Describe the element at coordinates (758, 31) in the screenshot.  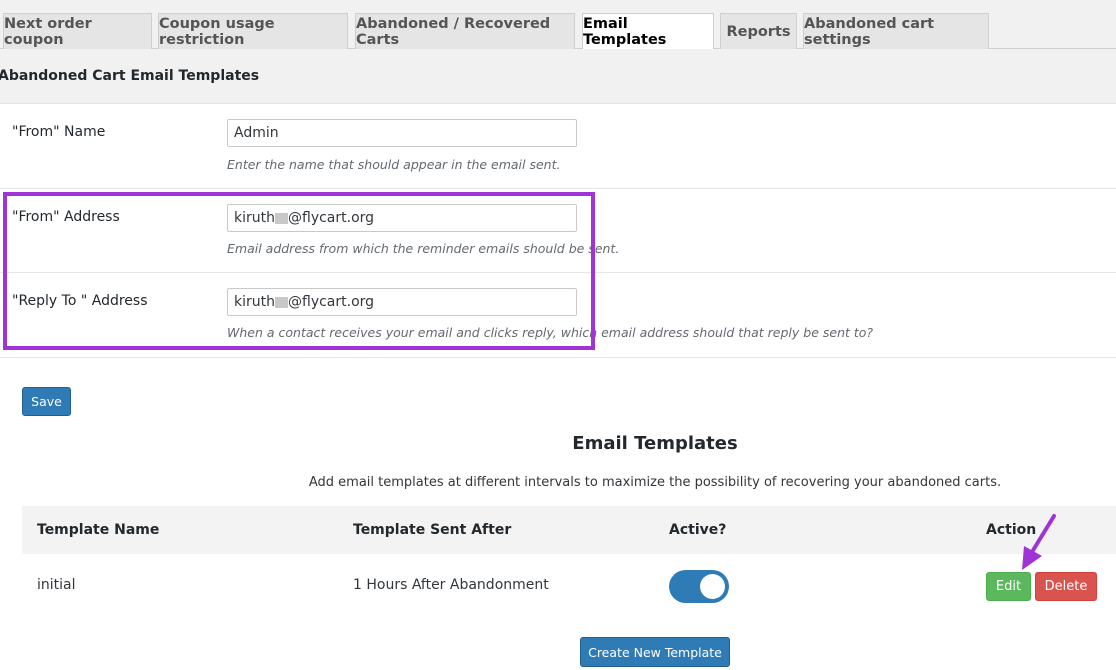
I see `tab-reports: Reports` at that location.